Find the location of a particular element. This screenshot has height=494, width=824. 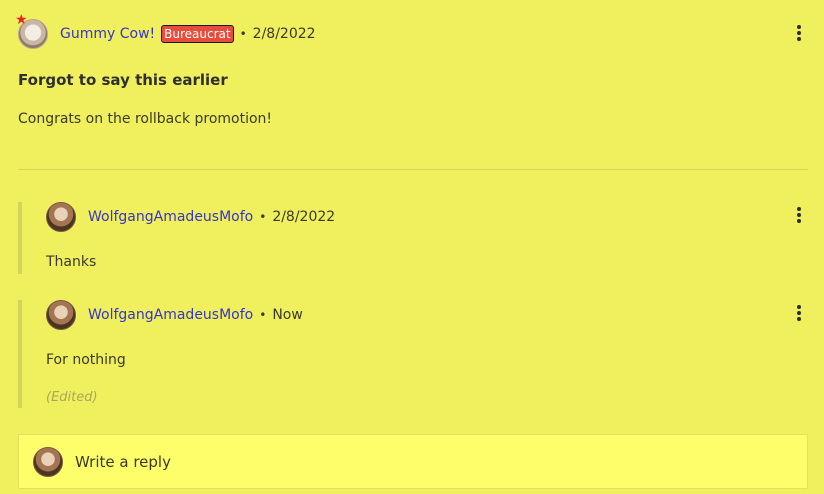

reply-date: Now is located at coordinates (287, 315).